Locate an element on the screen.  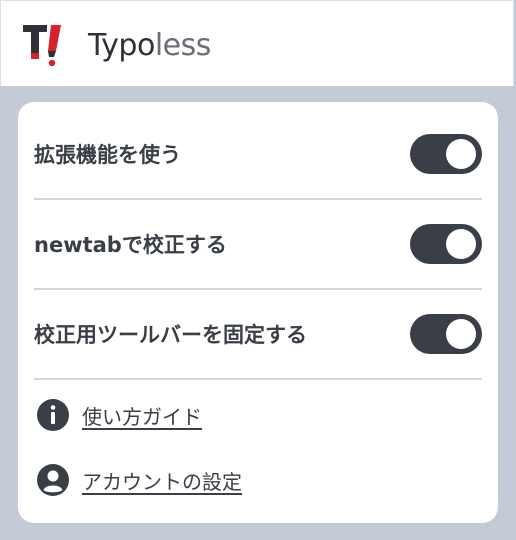
enable-extension-toggle is located at coordinates (446, 154).